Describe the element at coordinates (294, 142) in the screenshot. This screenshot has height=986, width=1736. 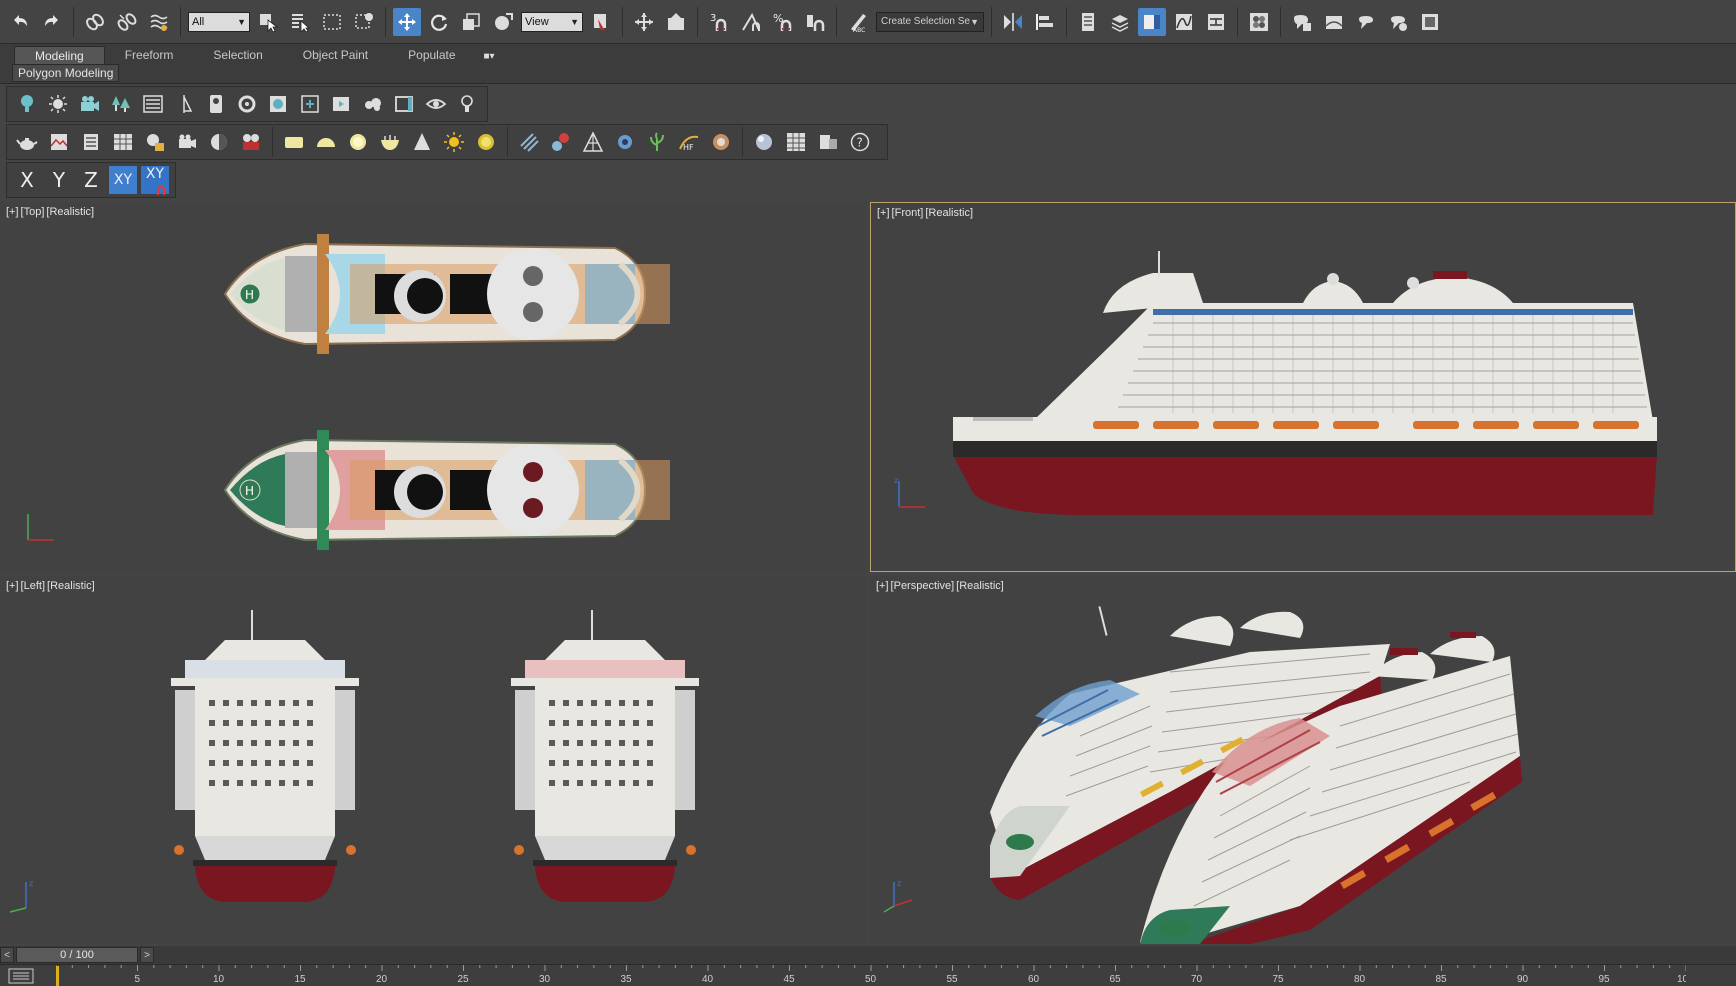
I see `plane-object-icon` at that location.